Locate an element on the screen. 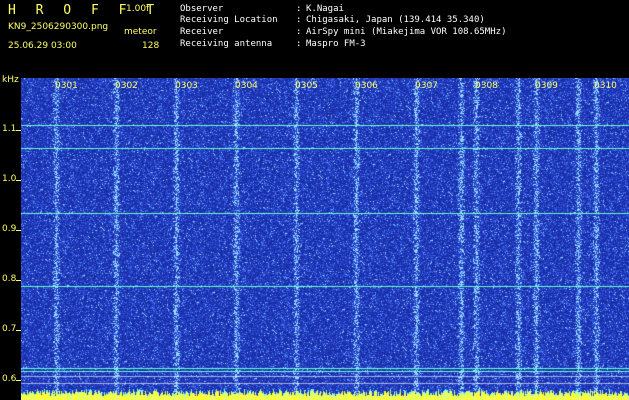 Image resolution: width=629 pixels, height=400 pixels. time-label: 0303 is located at coordinates (186, 86).